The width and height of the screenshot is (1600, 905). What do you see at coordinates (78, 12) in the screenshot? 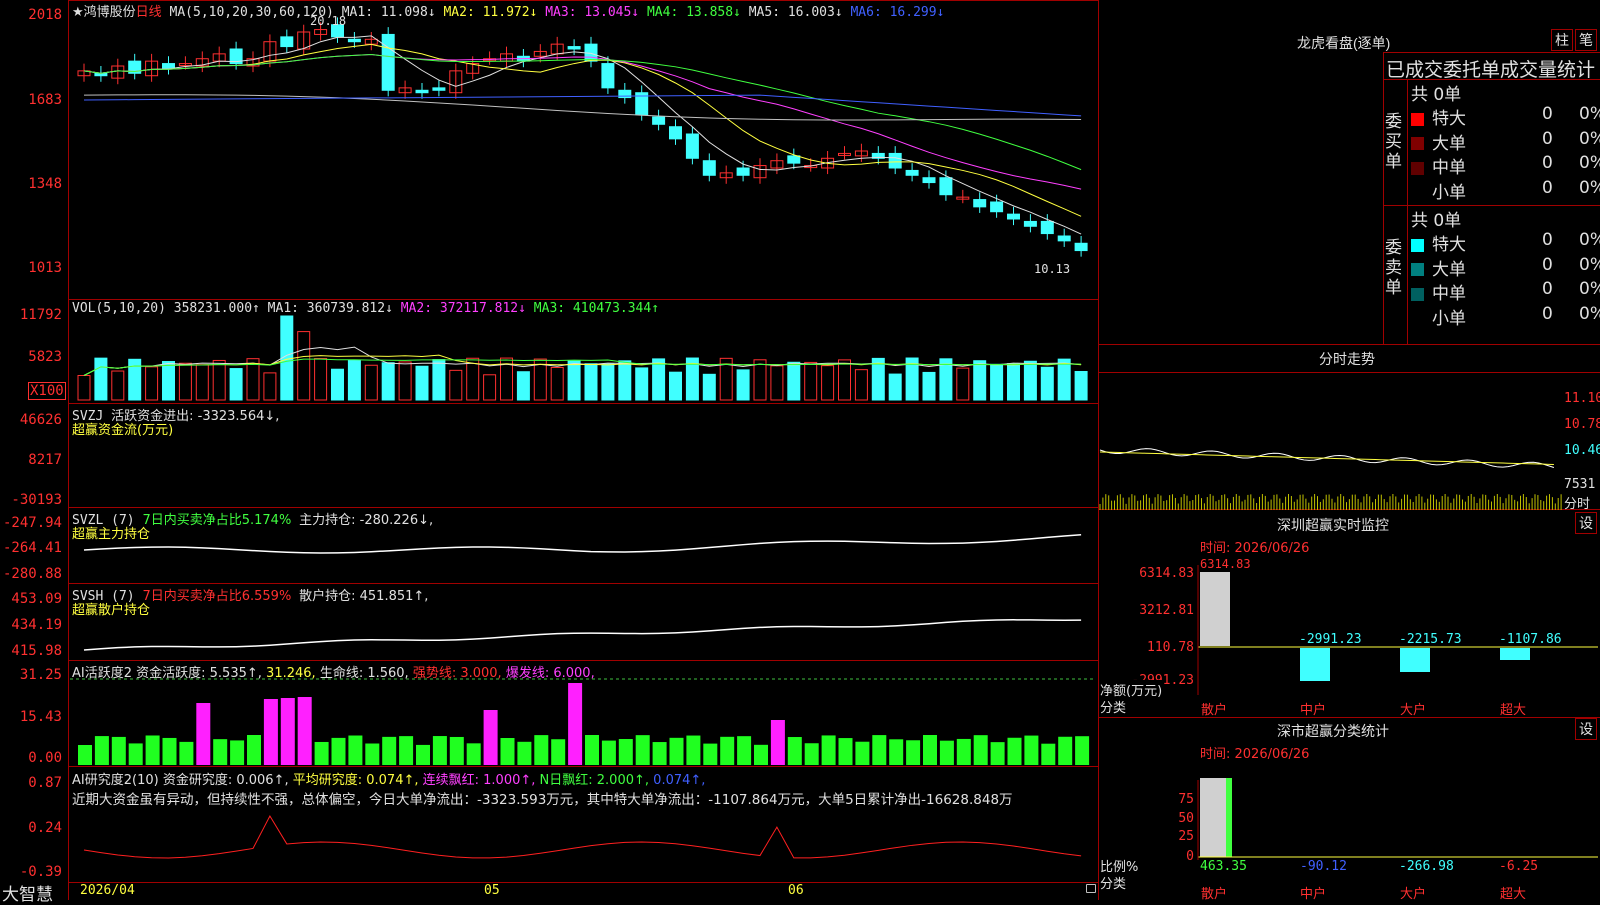
I see `star-icon: ★` at bounding box center [78, 12].